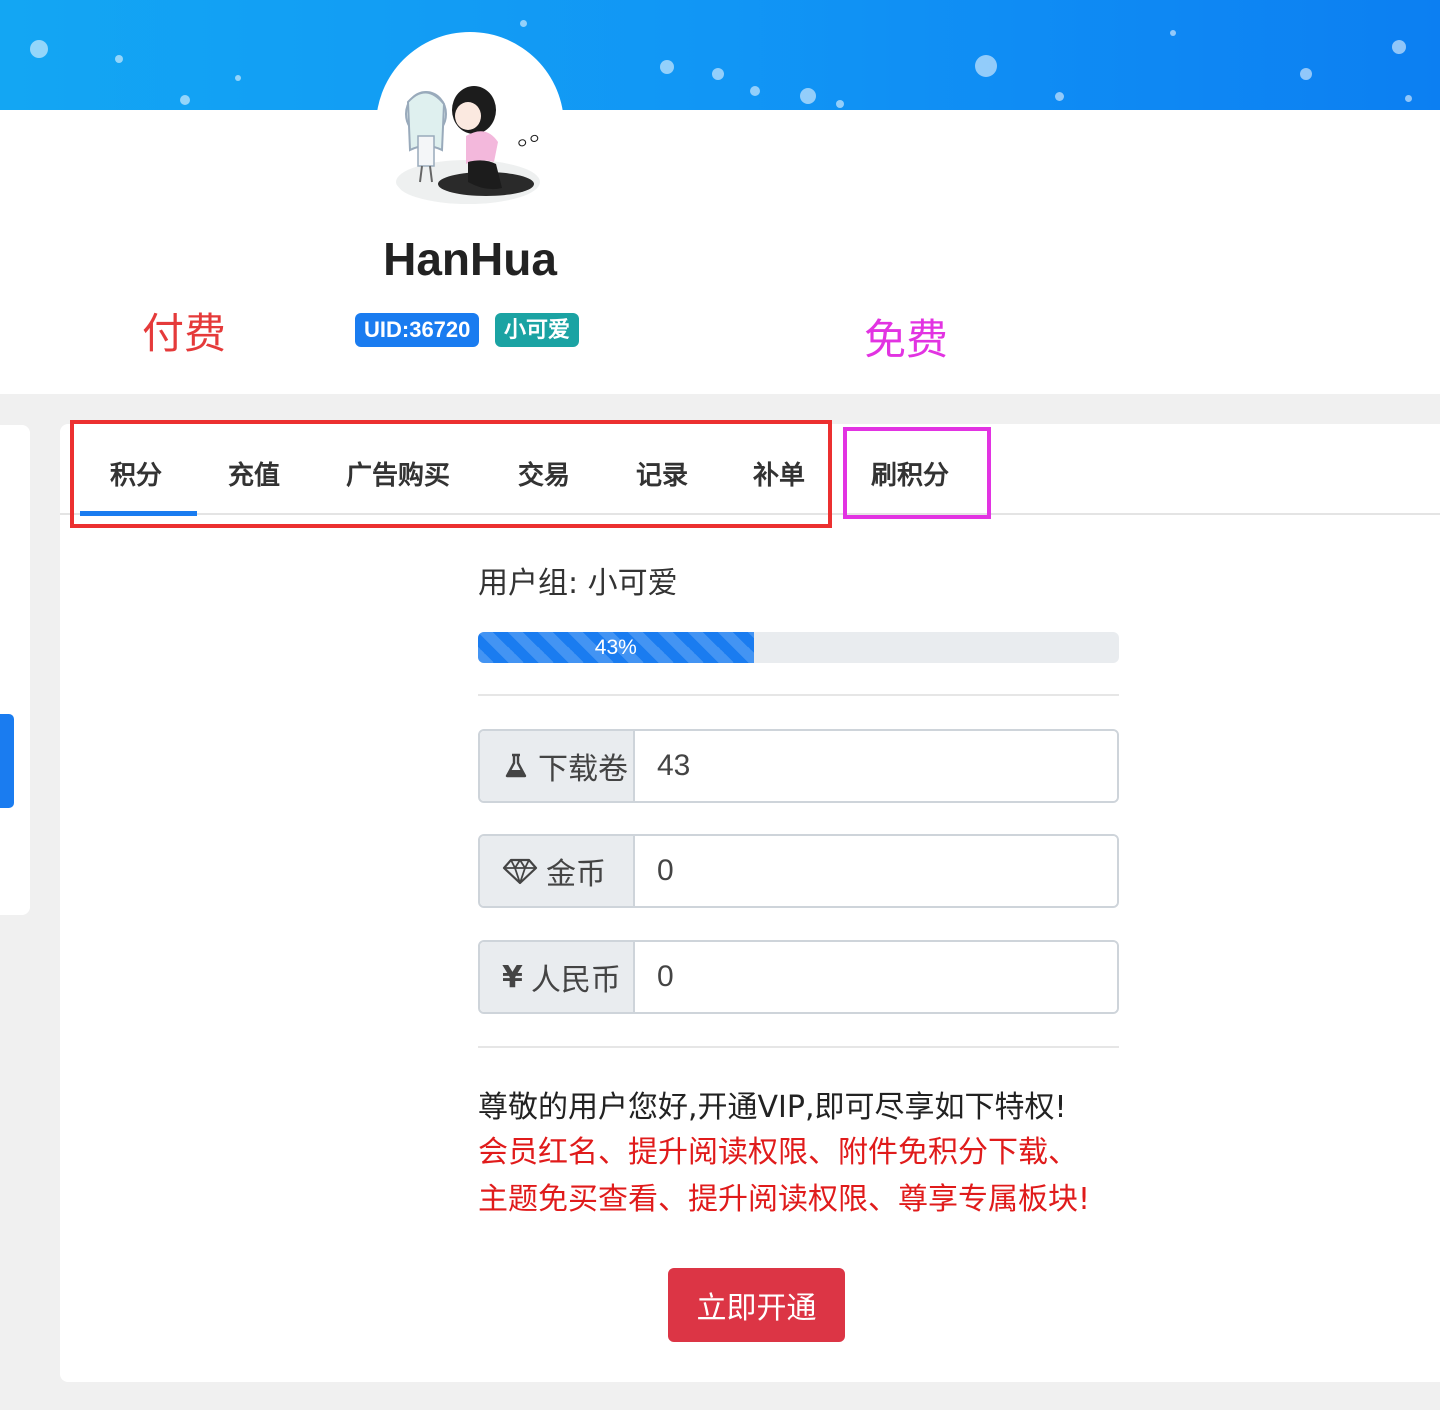  Describe the element at coordinates (15, 670) in the screenshot. I see `side-card` at that location.